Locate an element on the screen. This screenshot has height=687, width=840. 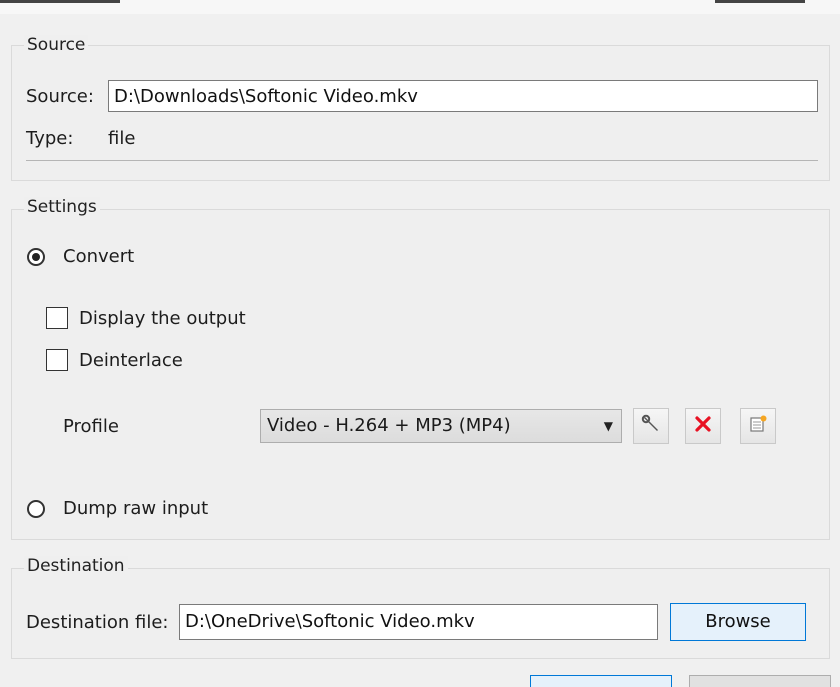
deinterlace-checkbox is located at coordinates (57, 360).